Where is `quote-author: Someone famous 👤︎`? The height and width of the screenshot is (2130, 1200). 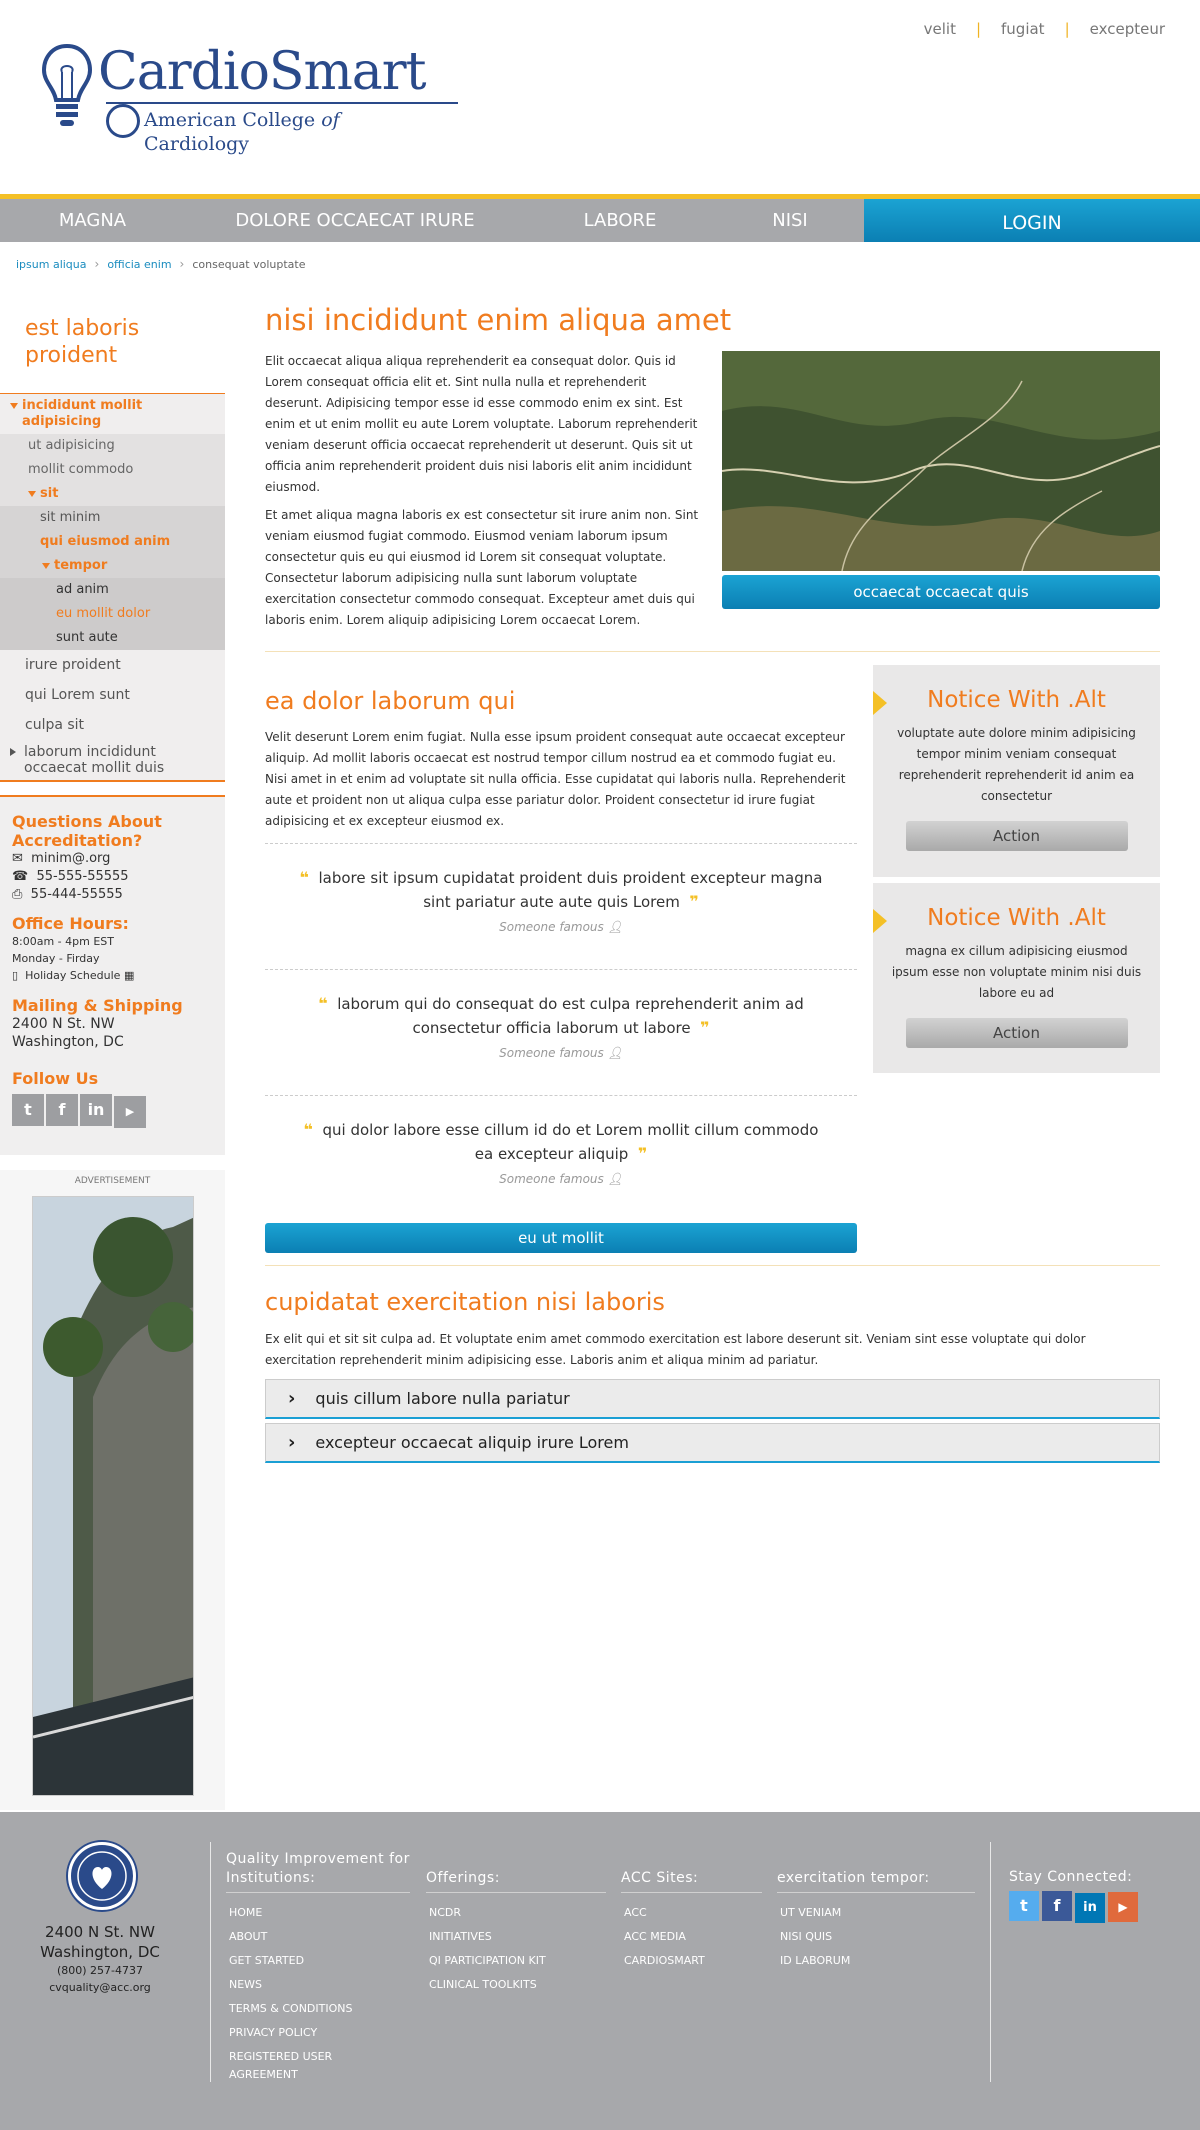
quote-author: Someone famous 👤︎ is located at coordinates (561, 1053).